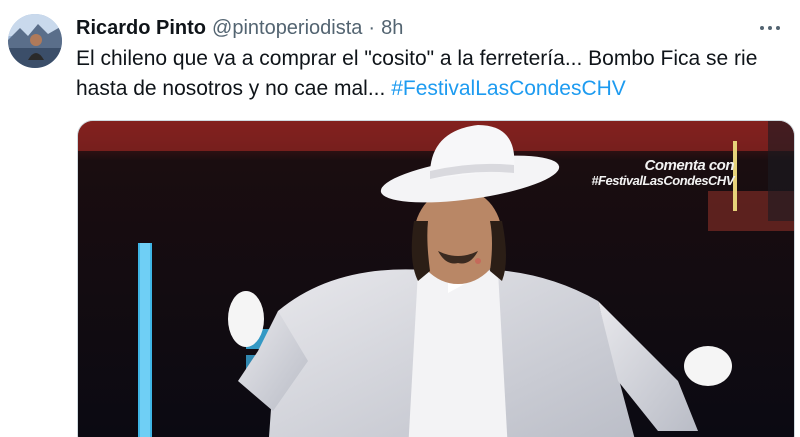 Image resolution: width=800 pixels, height=437 pixels. What do you see at coordinates (392, 28) in the screenshot?
I see `tweet-timestamp: 8h` at bounding box center [392, 28].